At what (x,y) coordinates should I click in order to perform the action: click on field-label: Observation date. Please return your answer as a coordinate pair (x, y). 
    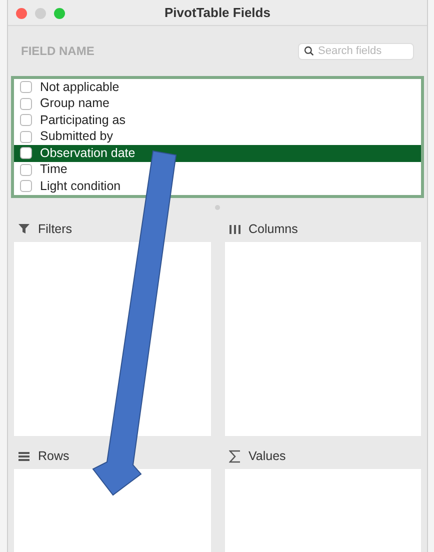
    Looking at the image, I should click on (88, 153).